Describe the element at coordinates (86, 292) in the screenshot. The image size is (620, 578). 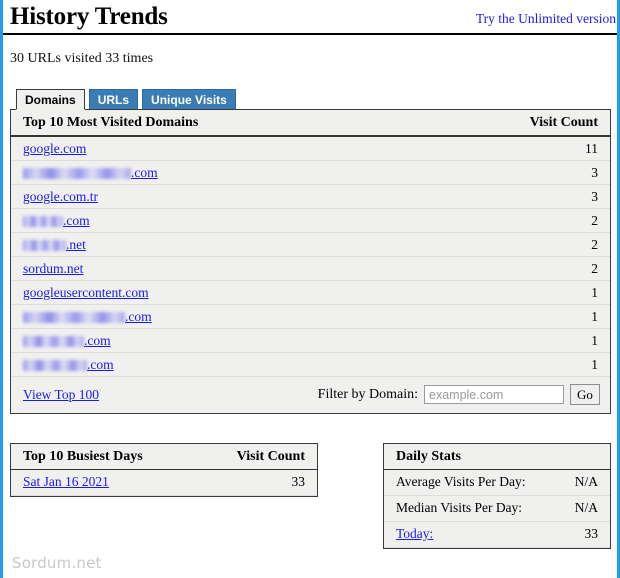
I see `domain-link: googleusercontent.com` at that location.